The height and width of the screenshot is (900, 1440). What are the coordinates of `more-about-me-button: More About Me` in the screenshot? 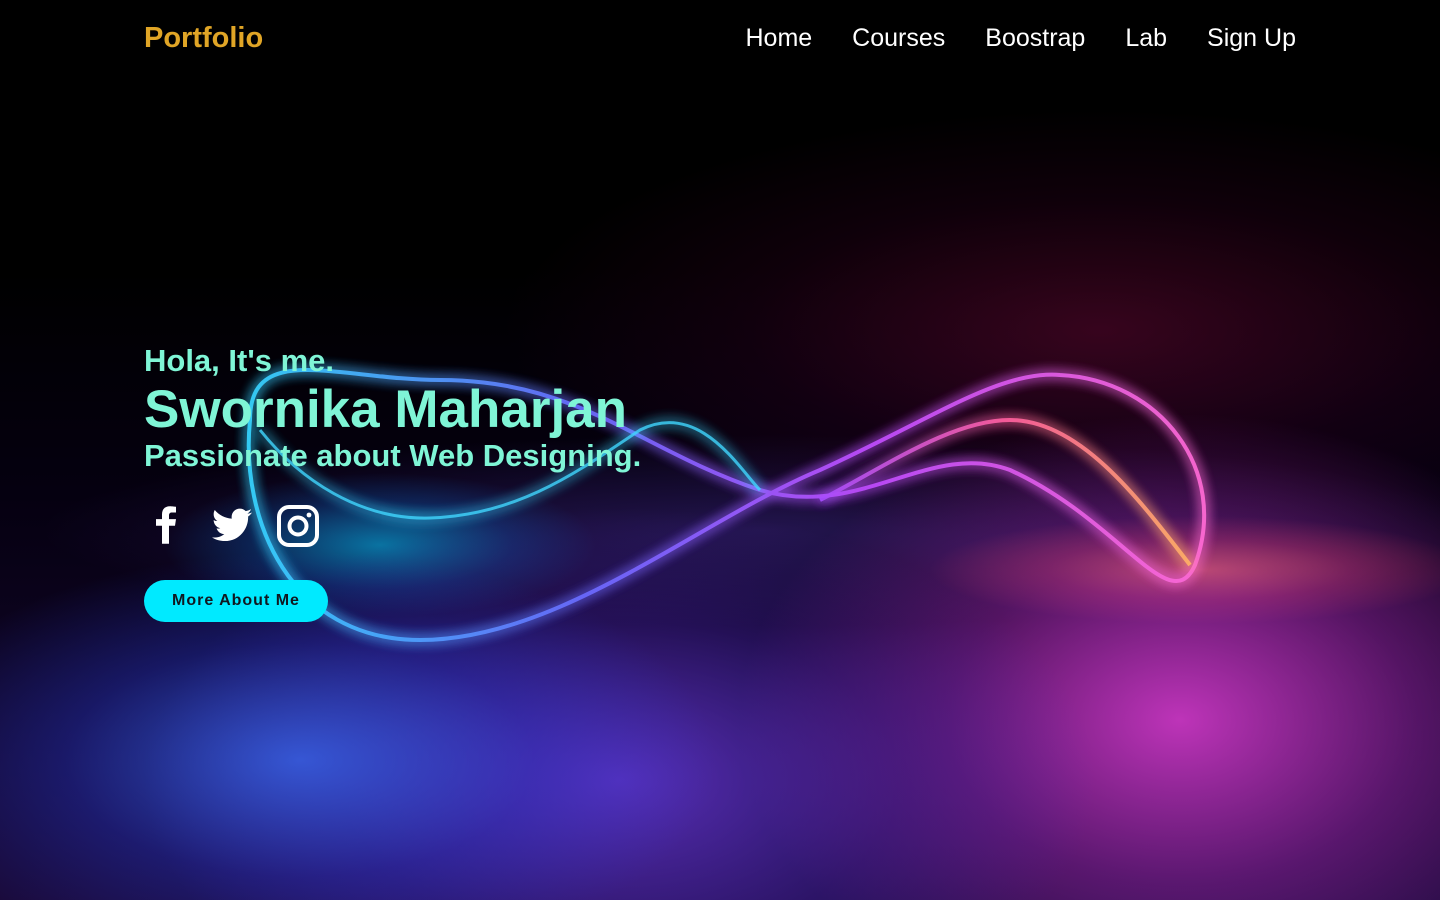 It's located at (236, 601).